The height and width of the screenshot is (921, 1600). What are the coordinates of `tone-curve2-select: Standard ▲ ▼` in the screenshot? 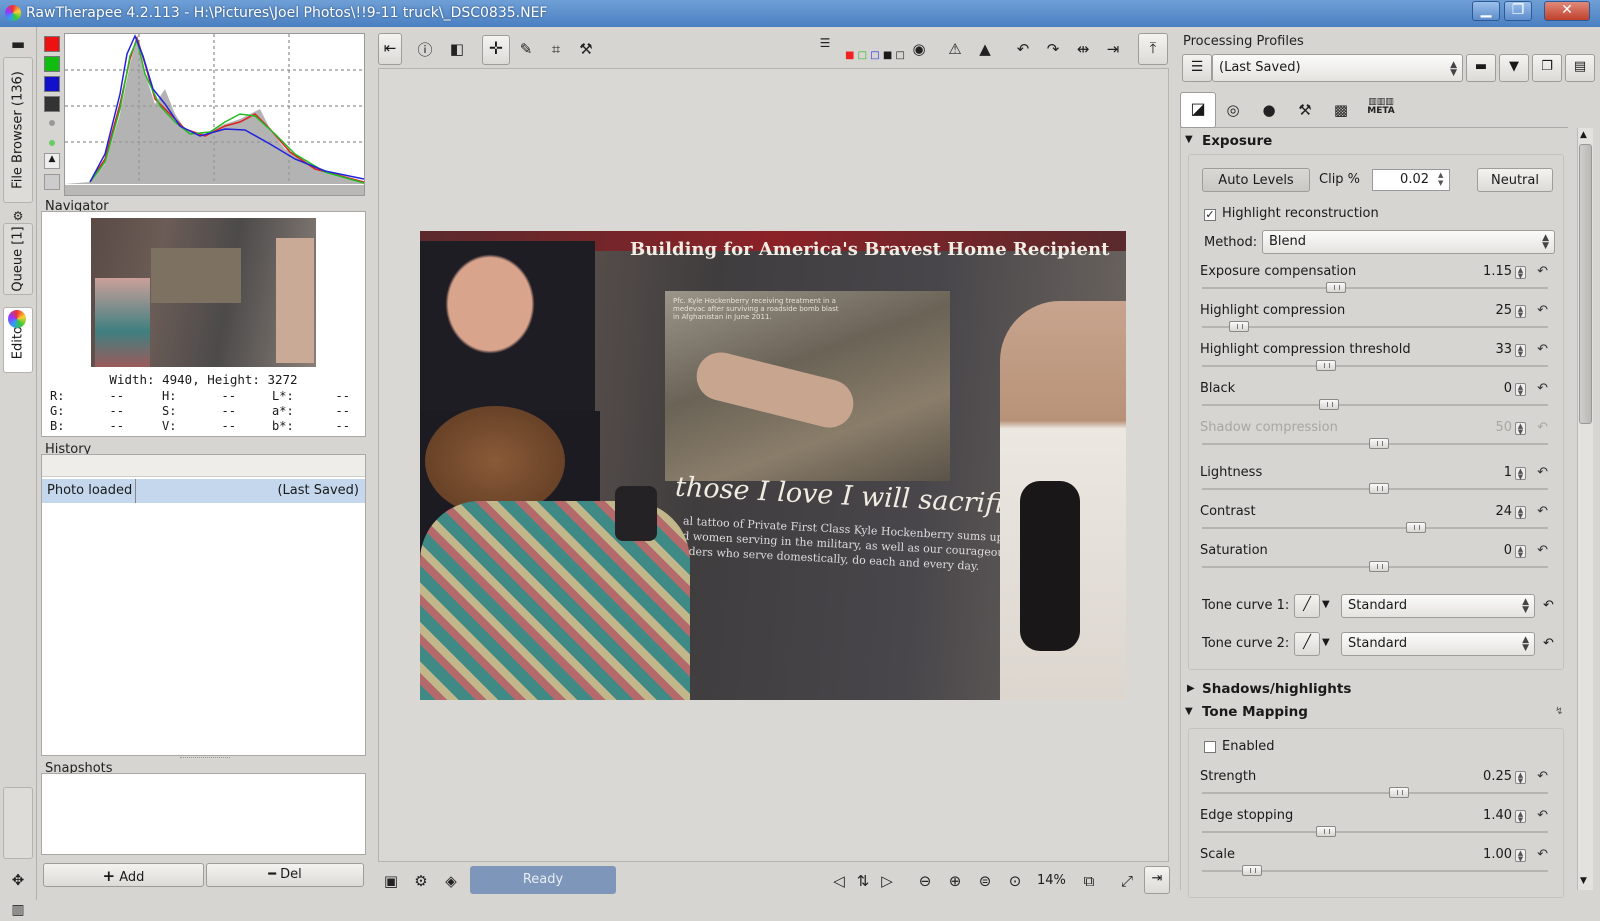 It's located at (1438, 644).